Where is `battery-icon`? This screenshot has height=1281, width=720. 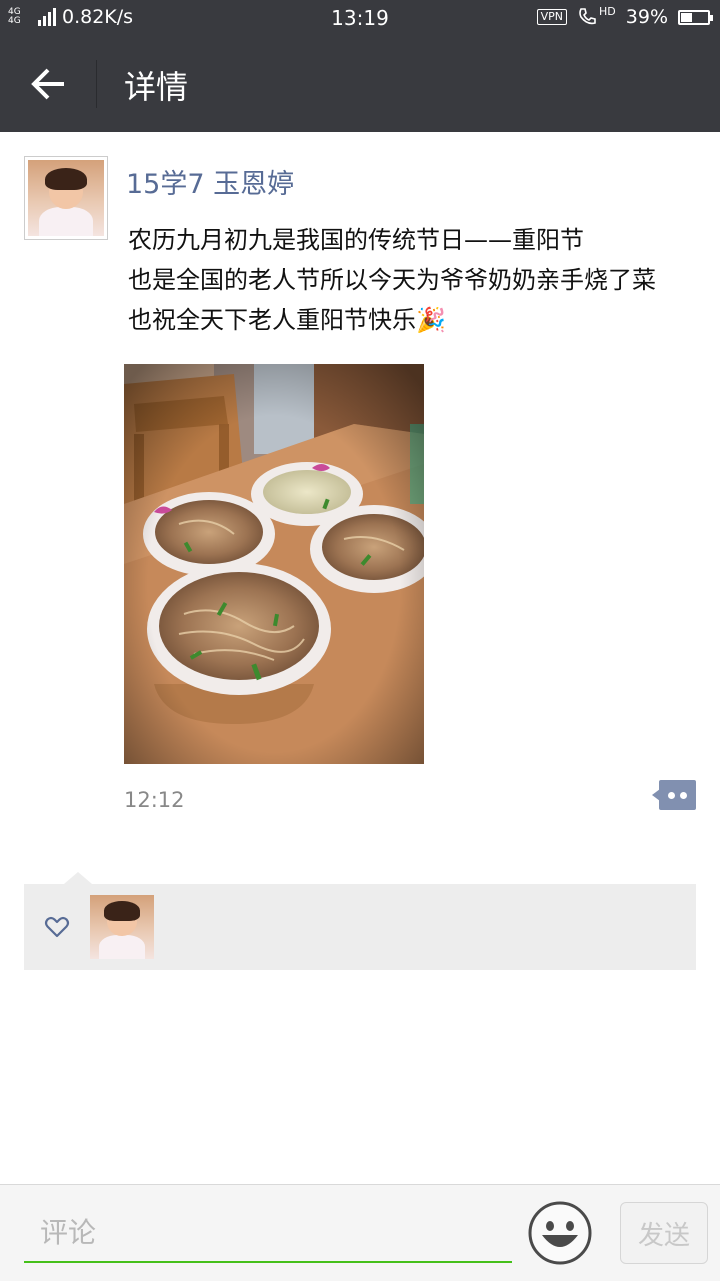
battery-icon is located at coordinates (695, 17).